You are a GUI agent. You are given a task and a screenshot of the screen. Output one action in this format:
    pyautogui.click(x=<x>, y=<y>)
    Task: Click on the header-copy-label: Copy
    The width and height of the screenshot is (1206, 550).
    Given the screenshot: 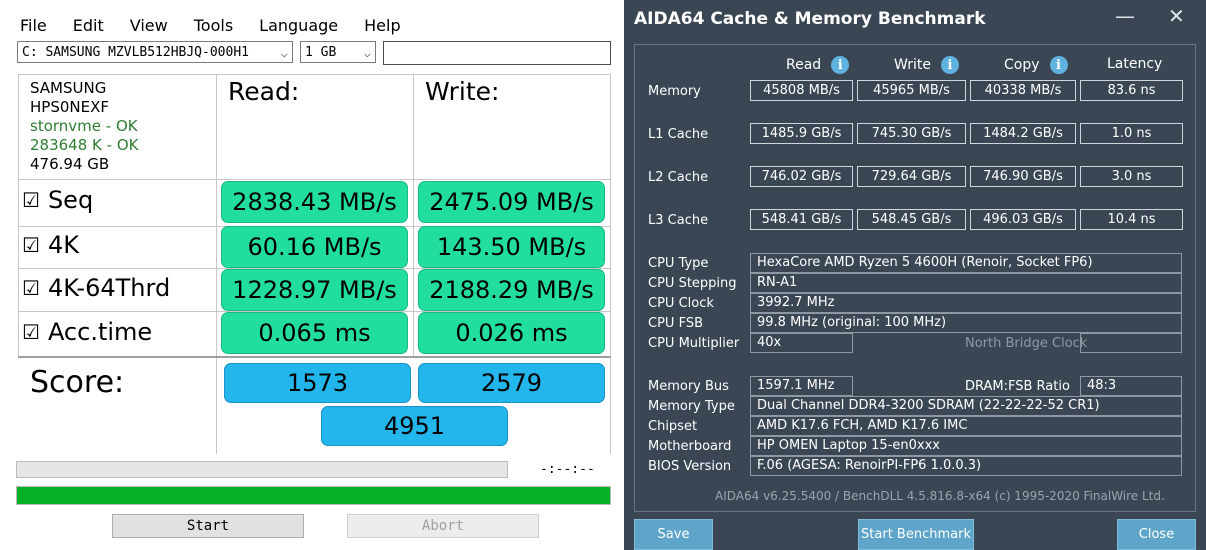 What is the action you would take?
    pyautogui.click(x=1022, y=65)
    